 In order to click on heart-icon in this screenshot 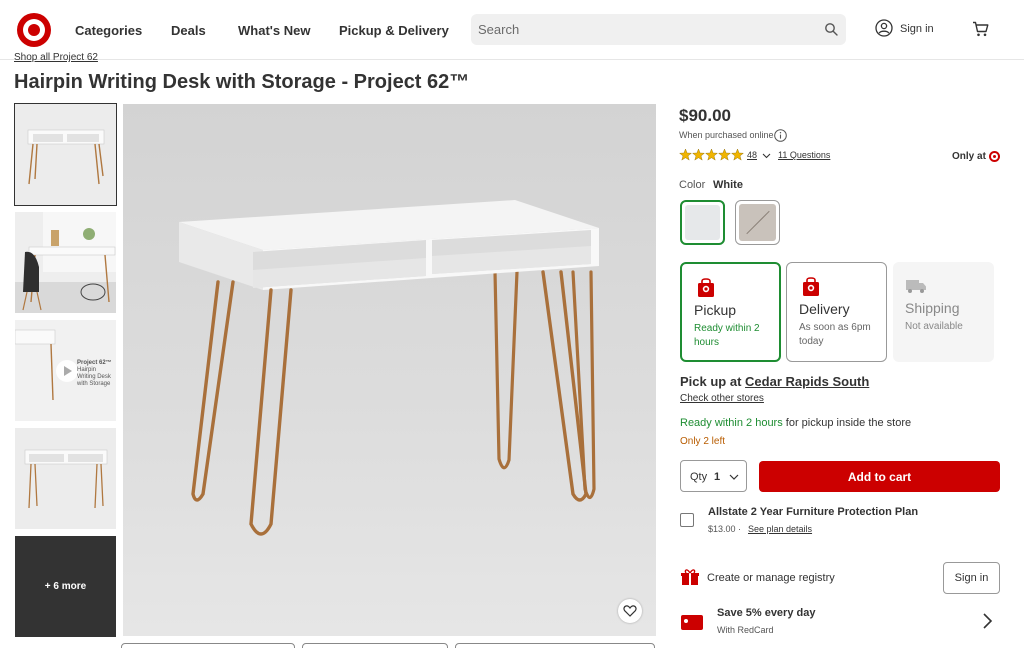, I will do `click(630, 611)`.